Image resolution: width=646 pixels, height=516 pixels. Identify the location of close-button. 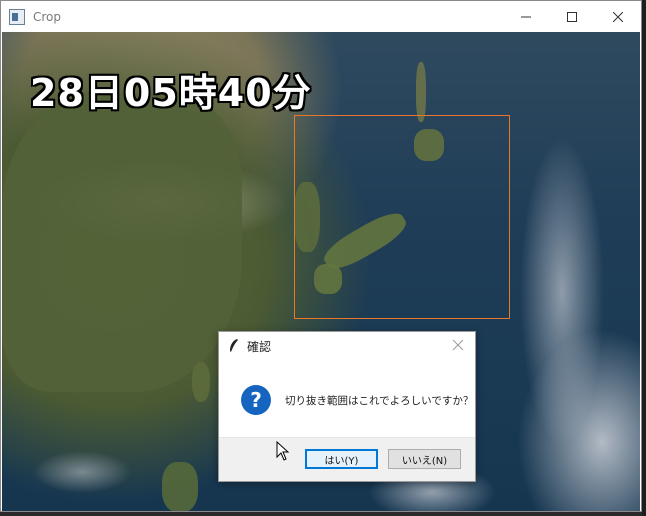
(618, 16).